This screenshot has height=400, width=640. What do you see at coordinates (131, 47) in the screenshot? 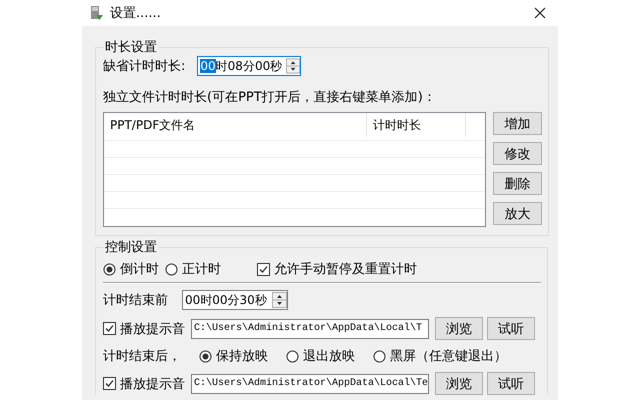
I see `group-legend: 时长设置` at bounding box center [131, 47].